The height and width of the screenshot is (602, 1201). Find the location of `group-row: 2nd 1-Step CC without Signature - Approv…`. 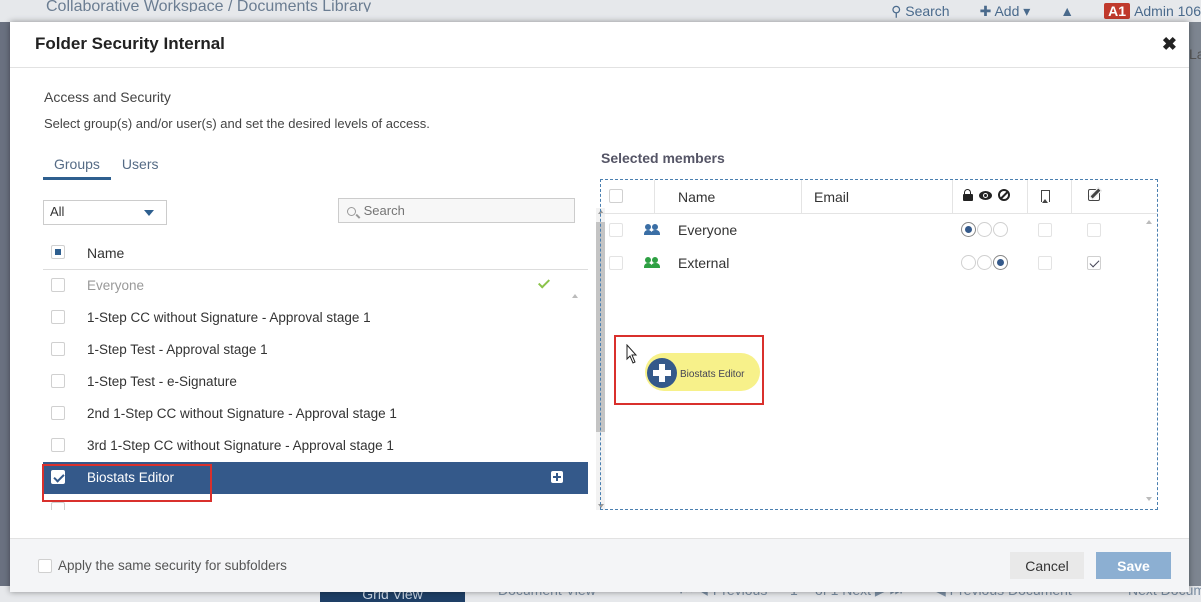

group-row: 2nd 1-Step CC without Signature - Approv… is located at coordinates (315, 414).